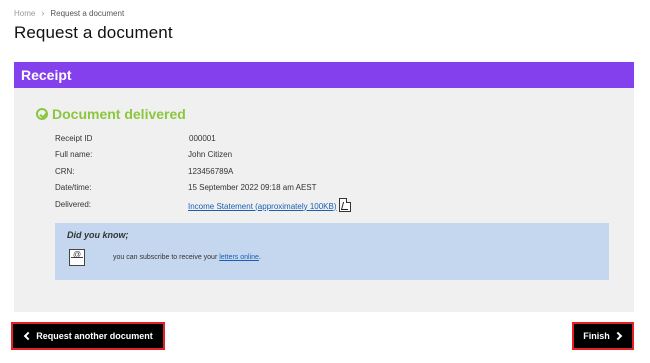 This screenshot has width=650, height=363. Describe the element at coordinates (262, 206) in the screenshot. I see `income-statement-link: Income Statement (approximately 100KB)` at that location.